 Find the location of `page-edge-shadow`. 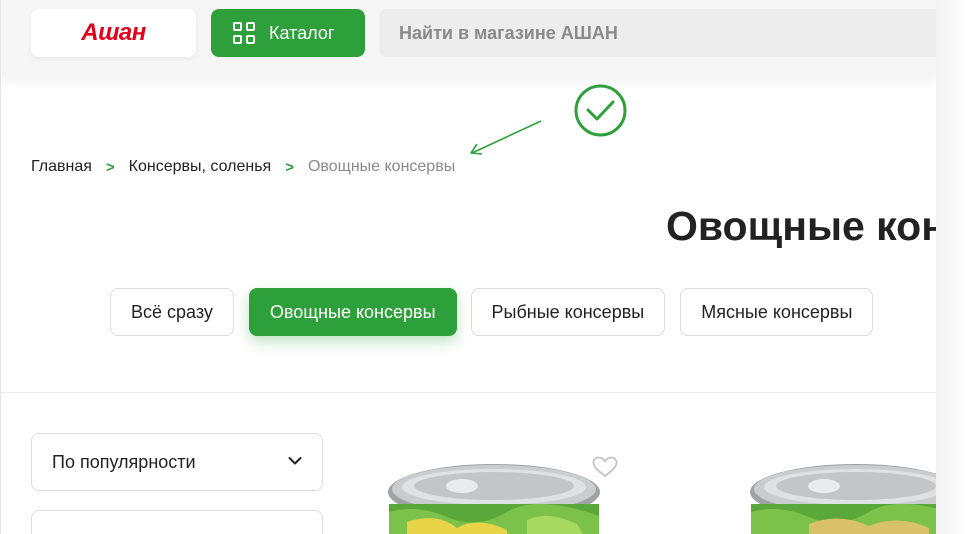

page-edge-shadow is located at coordinates (952, 267).